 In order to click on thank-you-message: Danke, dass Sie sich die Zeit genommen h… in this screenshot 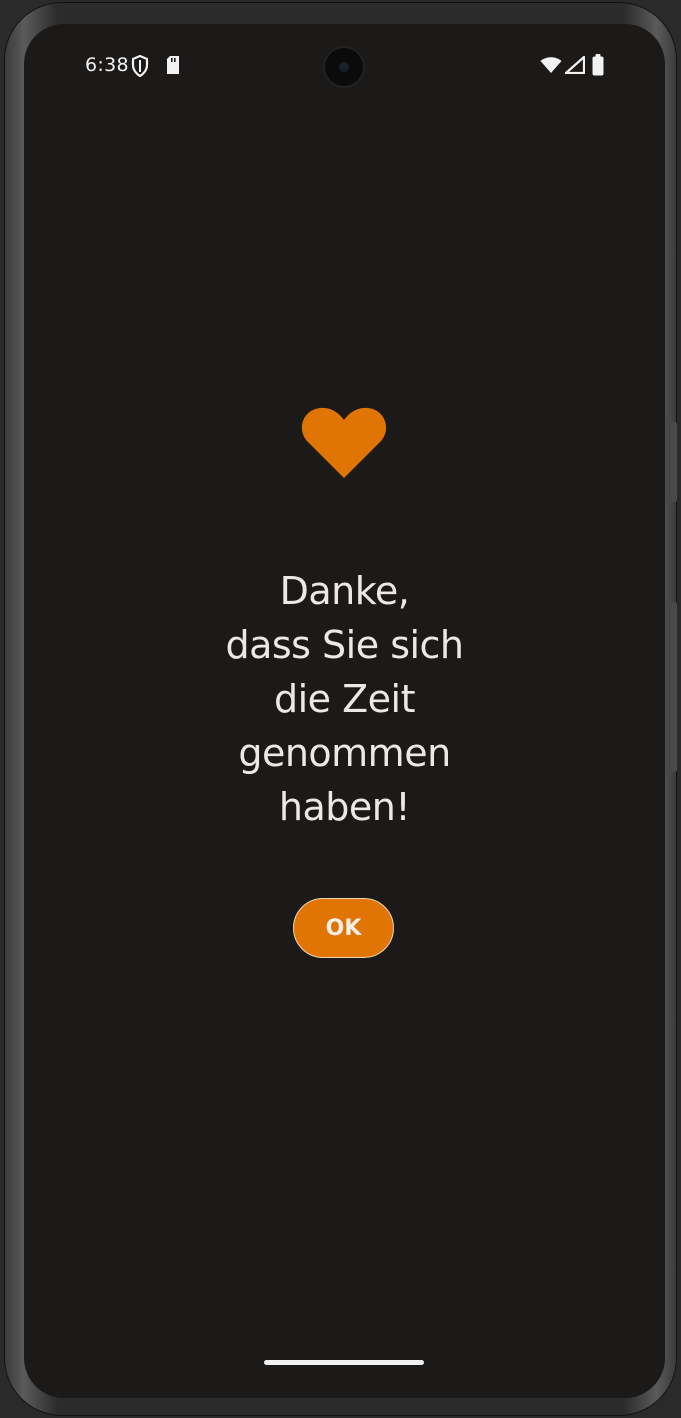, I will do `click(344, 699)`.